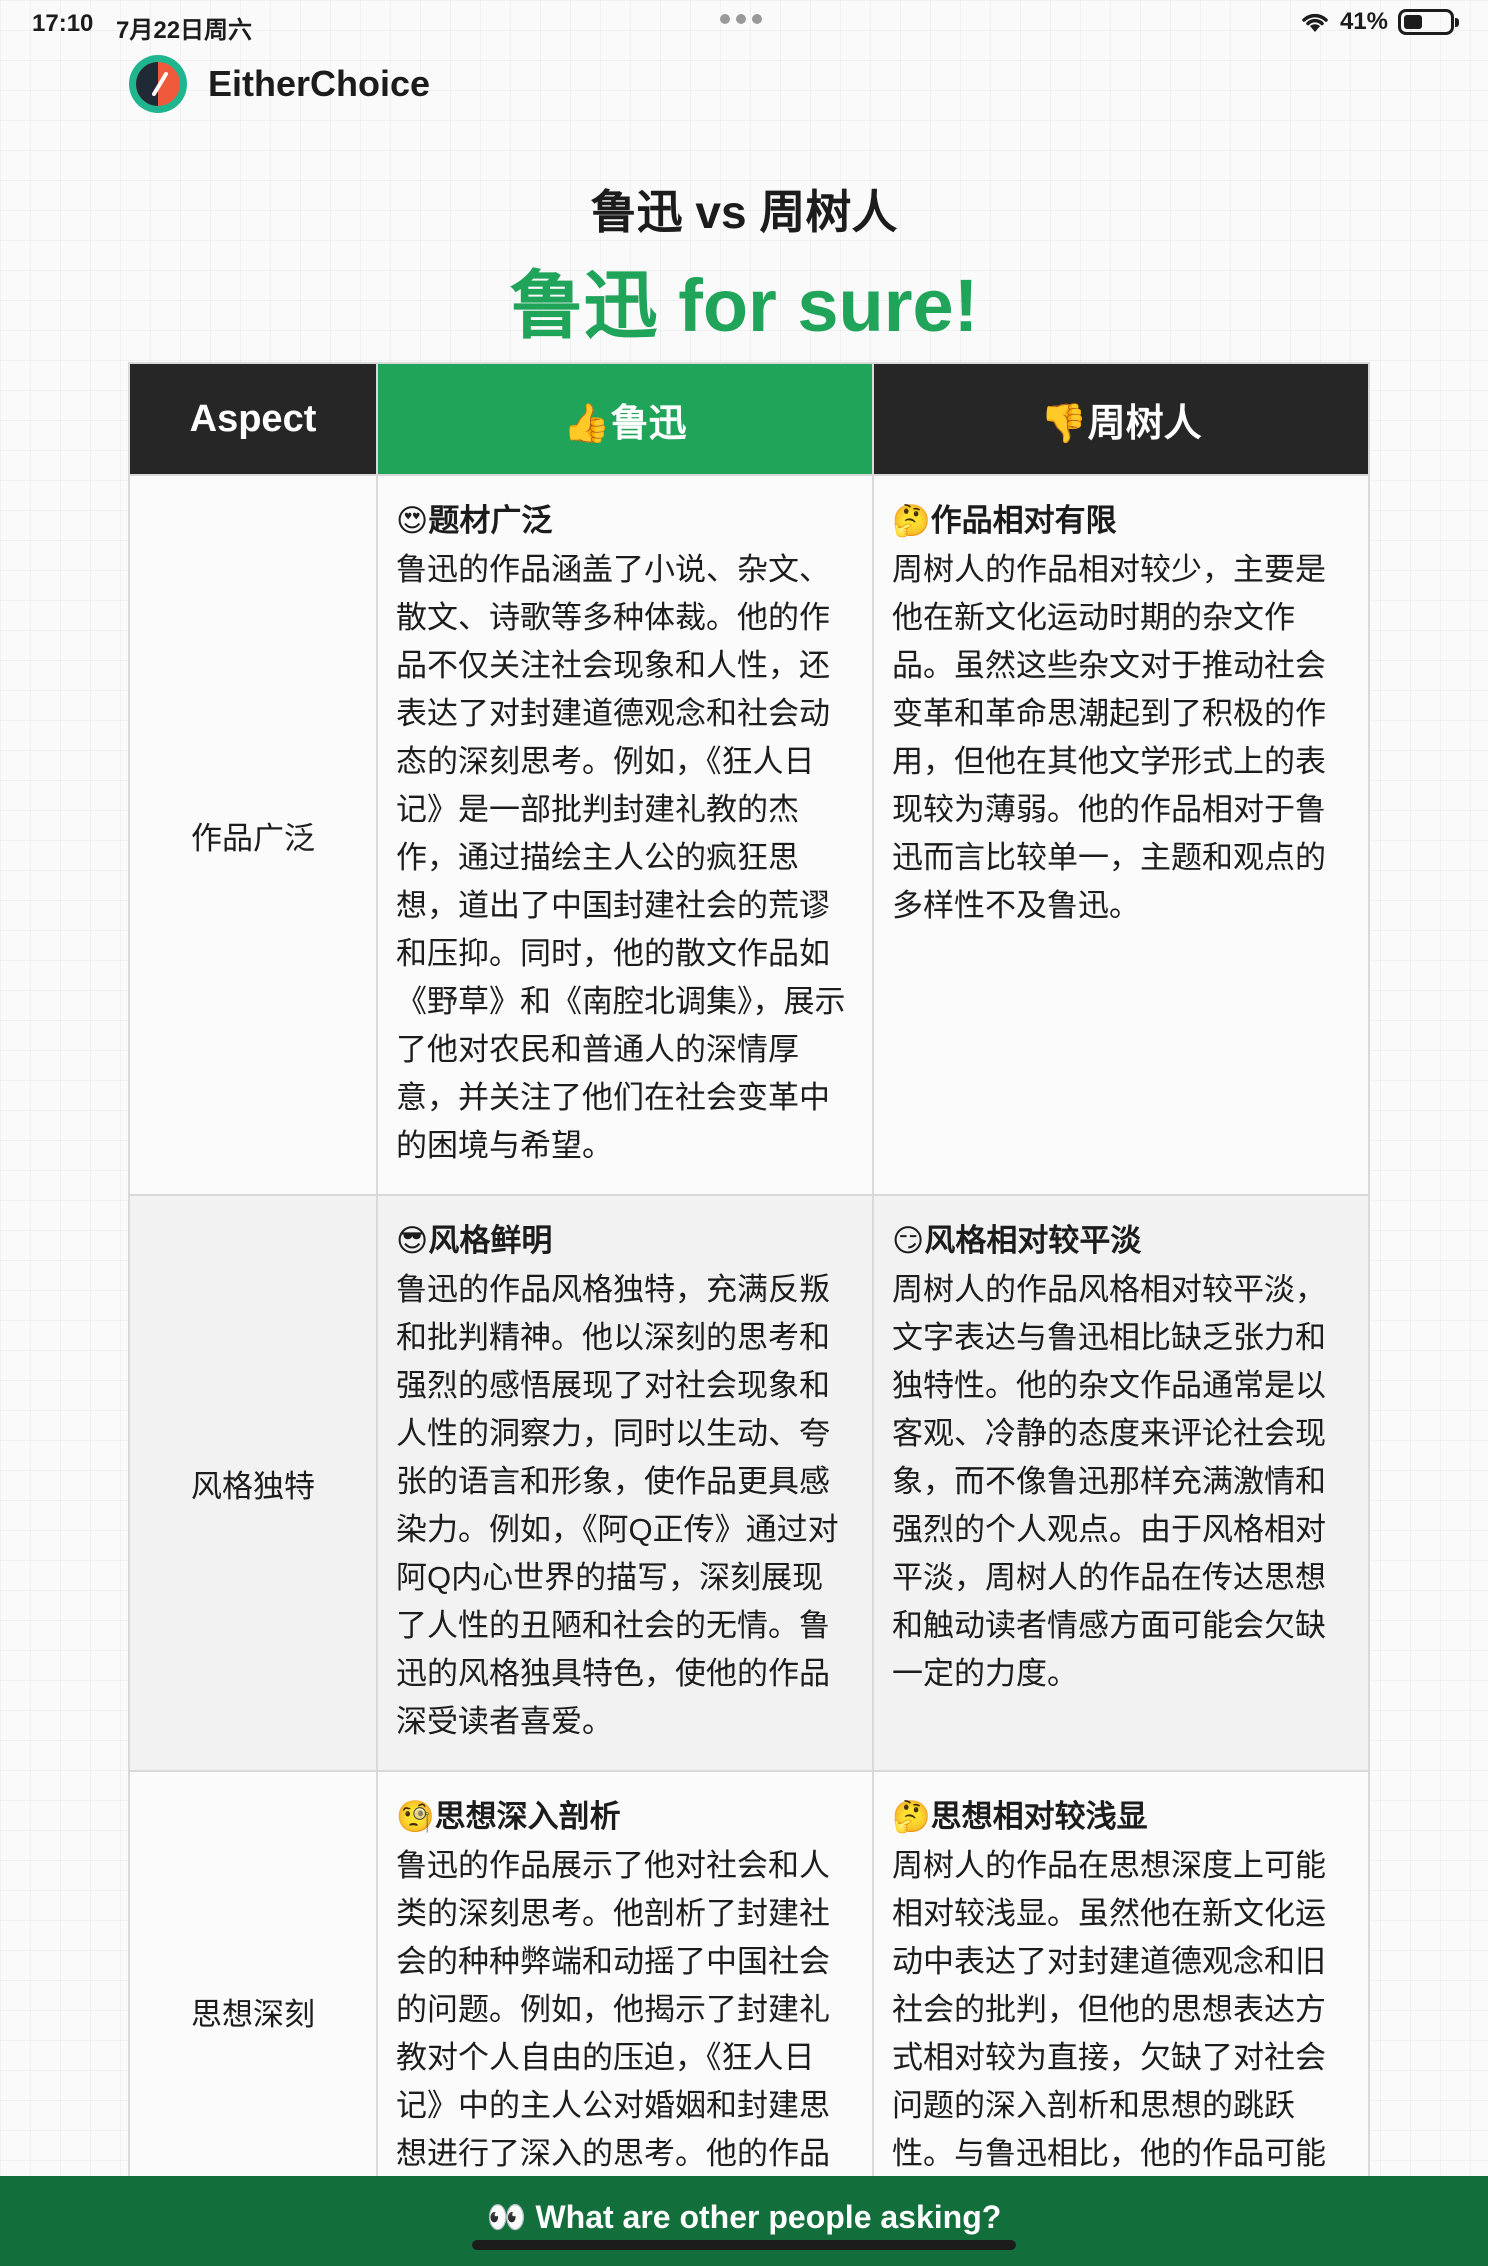 The image size is (1488, 2266). Describe the element at coordinates (1017, 1240) in the screenshot. I see `loser-point-title: 😏风格相对较平淡` at that location.